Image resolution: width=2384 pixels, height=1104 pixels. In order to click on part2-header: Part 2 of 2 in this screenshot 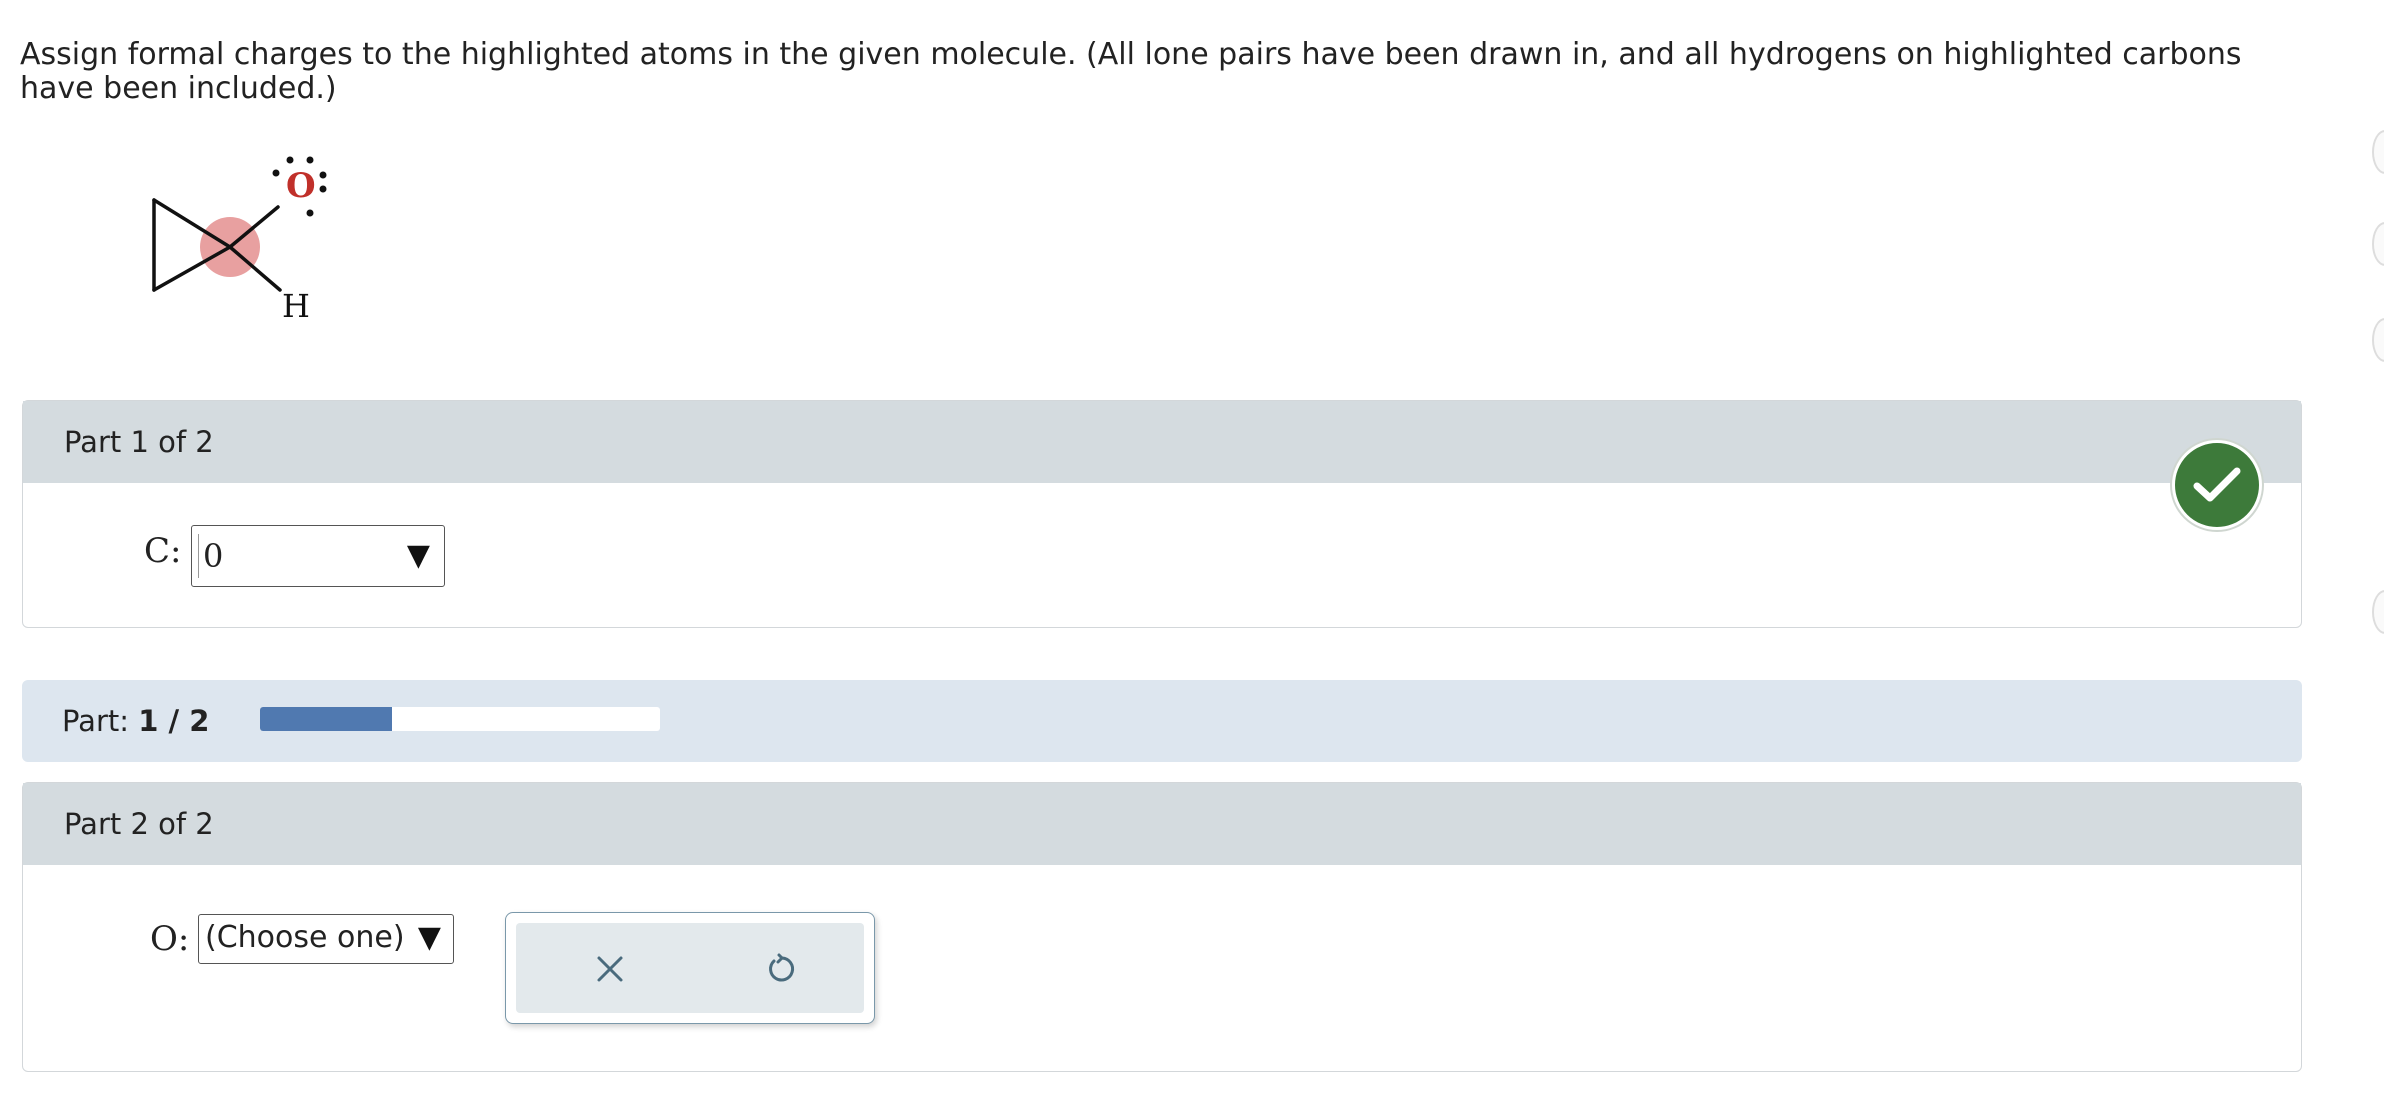, I will do `click(1162, 824)`.